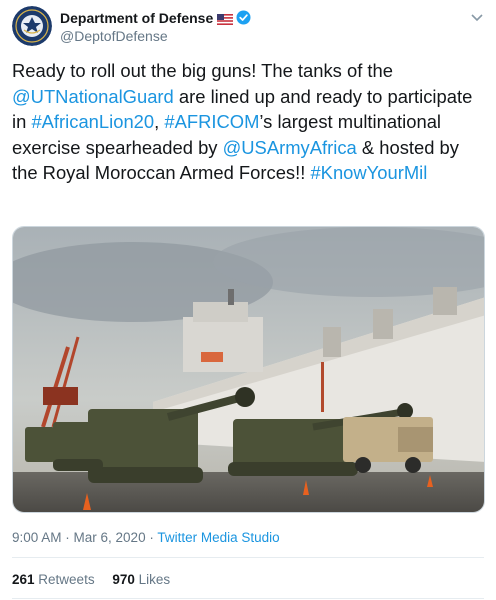 The width and height of the screenshot is (496, 600). What do you see at coordinates (155, 36) in the screenshot?
I see `author-handle: @DeptofDefense` at bounding box center [155, 36].